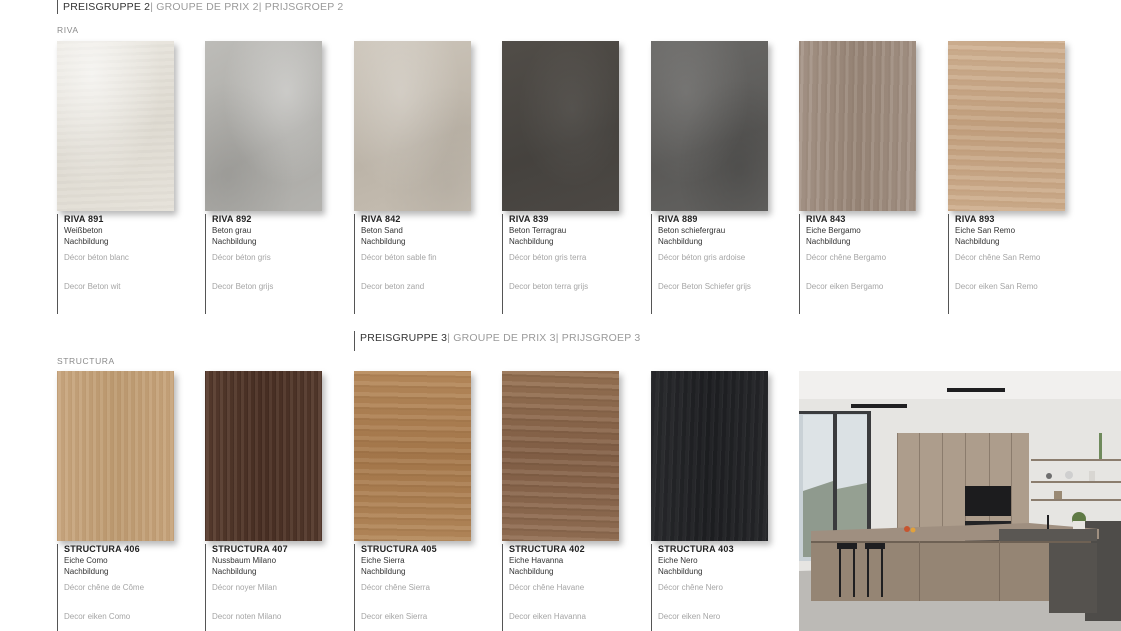 This screenshot has height=631, width=1121. What do you see at coordinates (690, 587) in the screenshot?
I see `product-name-fr: Décor chêne Nero` at bounding box center [690, 587].